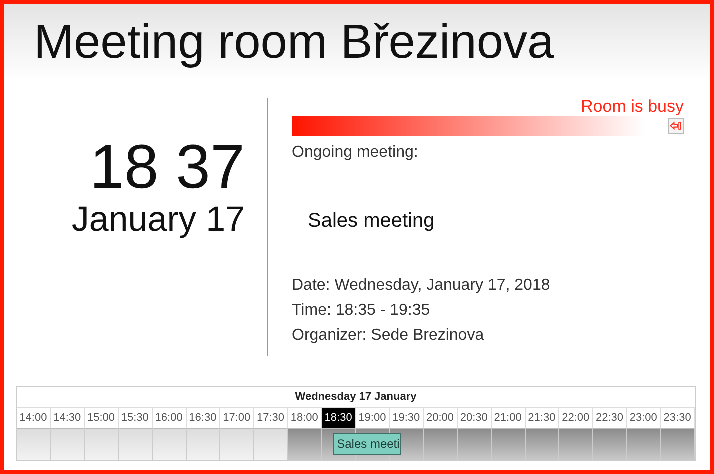 This screenshot has width=714, height=474. I want to click on schedule-track: Sales meeti, so click(356, 444).